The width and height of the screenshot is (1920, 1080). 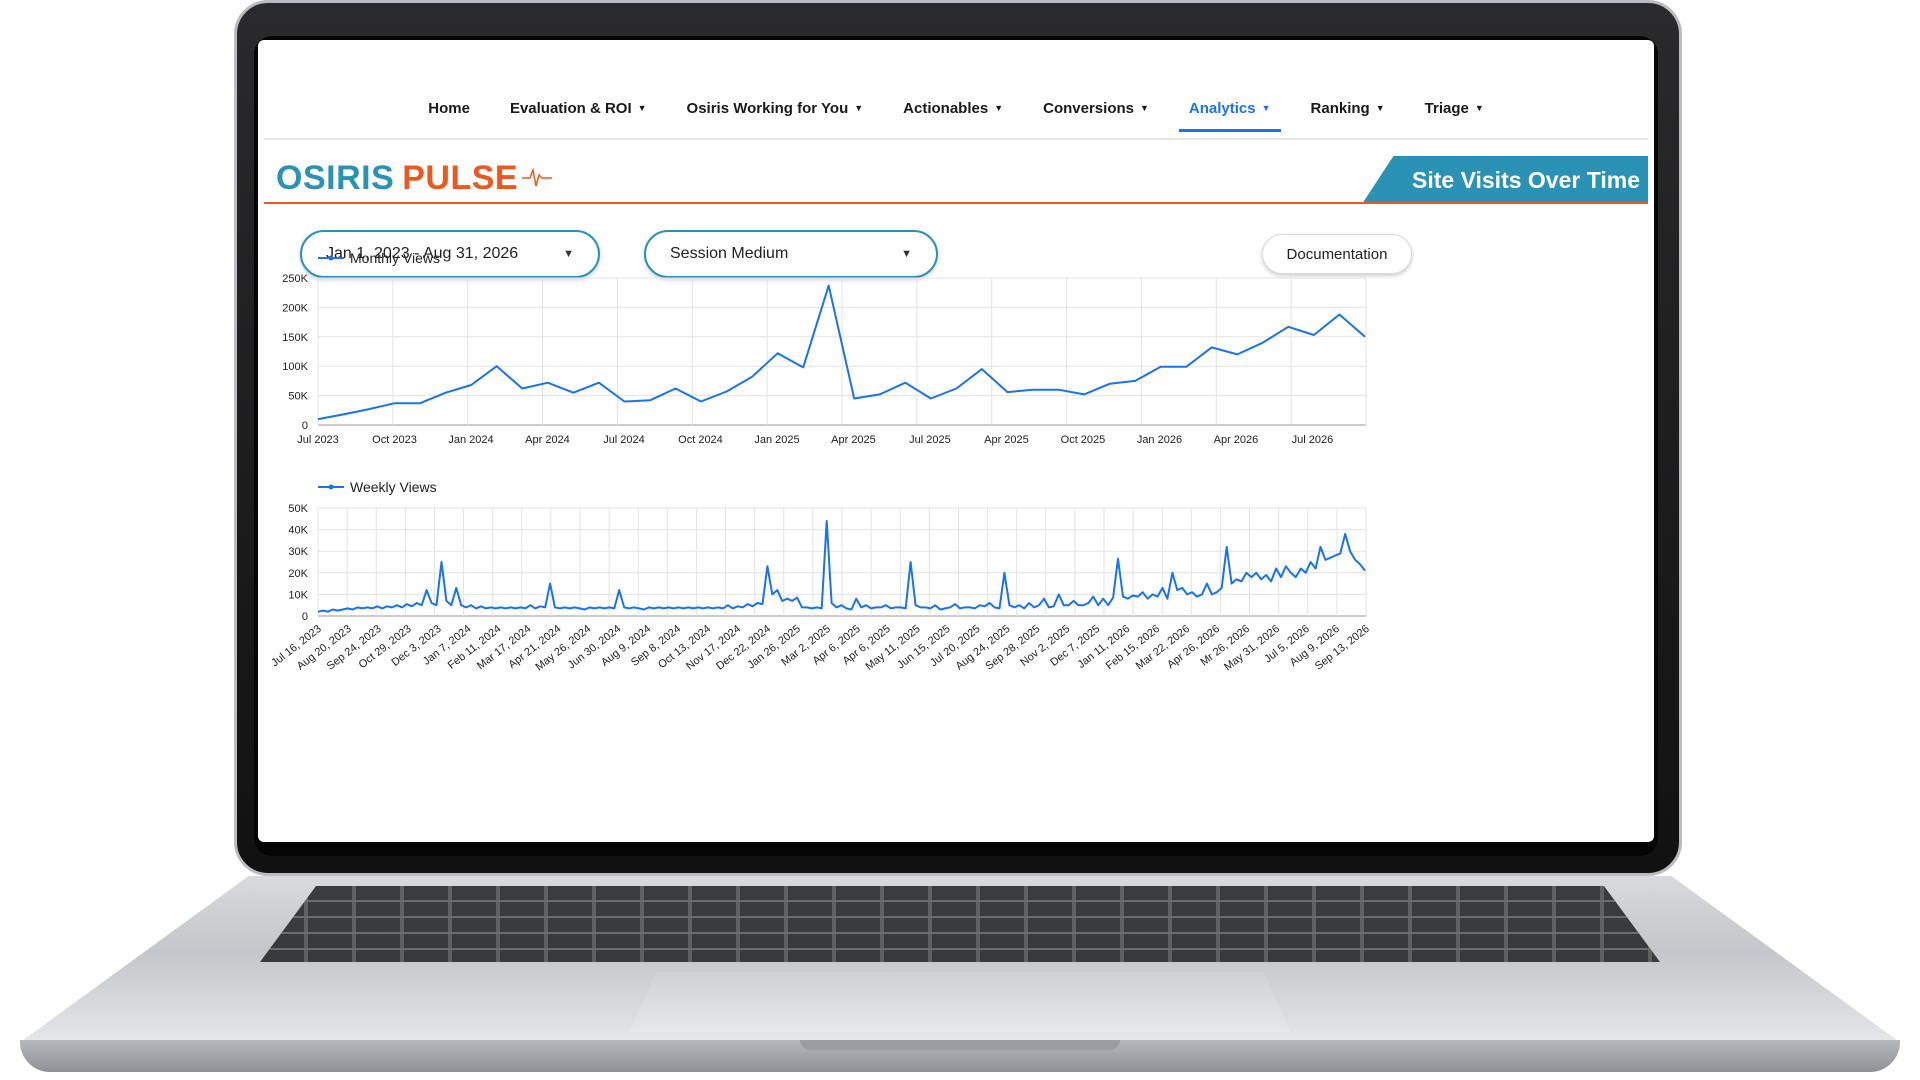 I want to click on monthly-y-tick-label: 200K, so click(x=295, y=308).